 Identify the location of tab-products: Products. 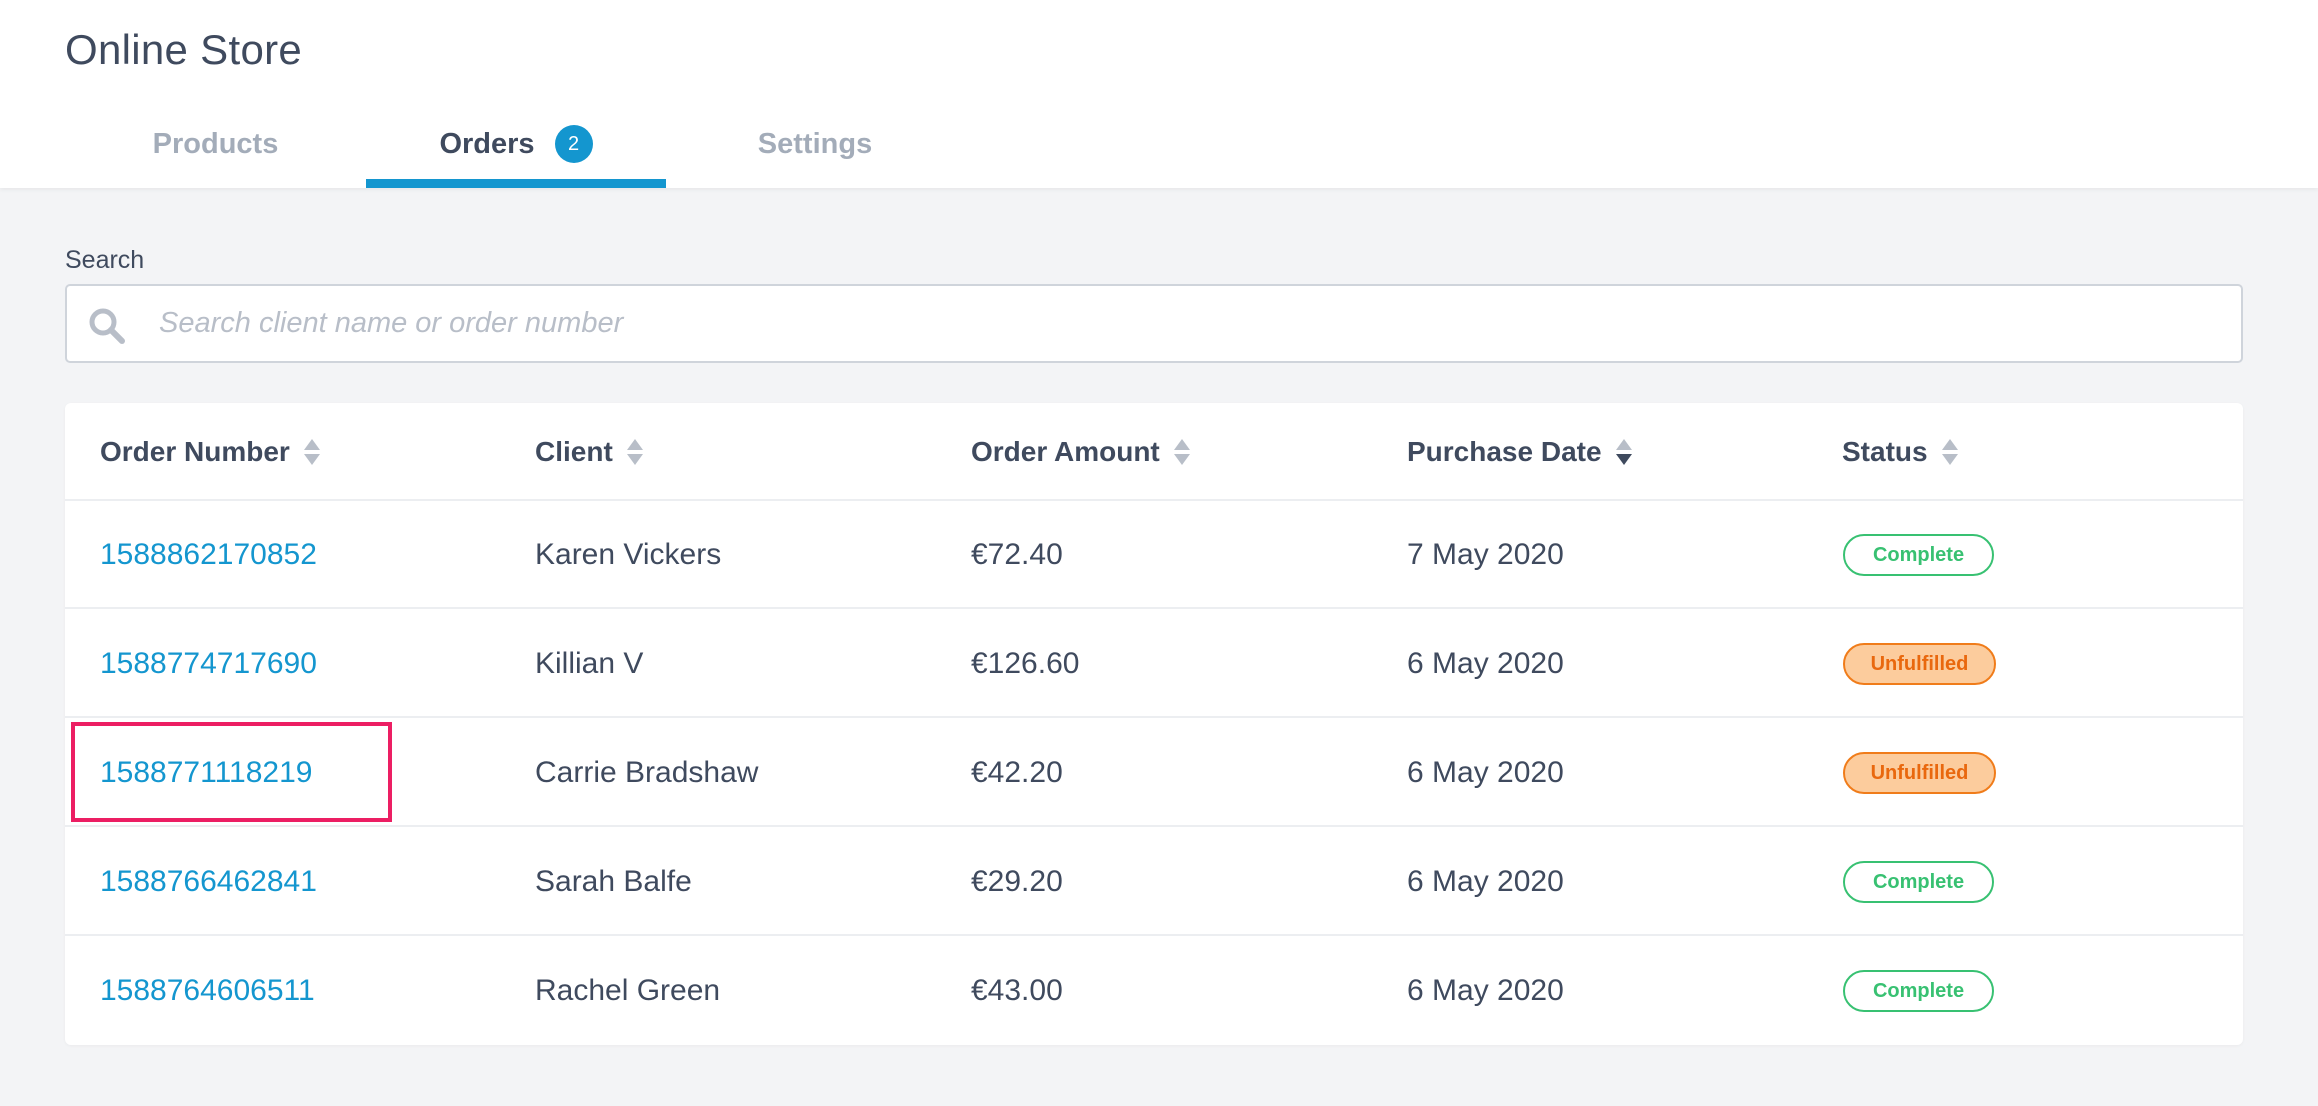
(215, 150).